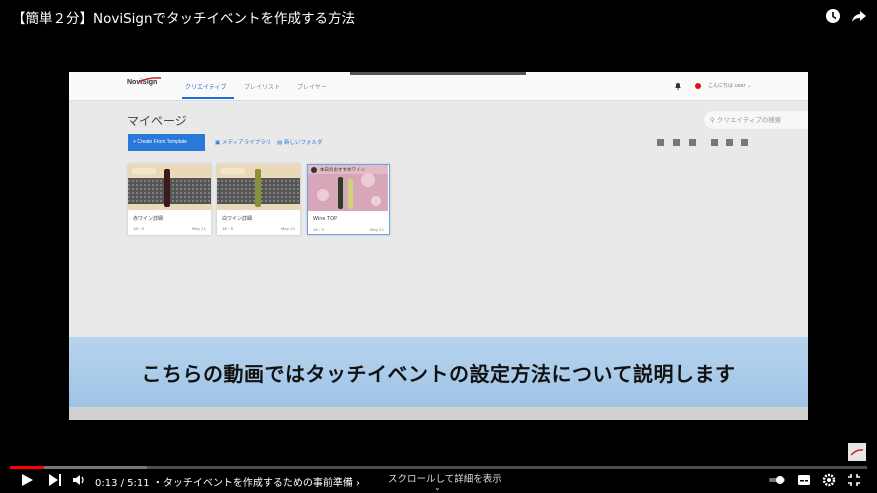  What do you see at coordinates (438, 467) in the screenshot?
I see `progress-bar` at bounding box center [438, 467].